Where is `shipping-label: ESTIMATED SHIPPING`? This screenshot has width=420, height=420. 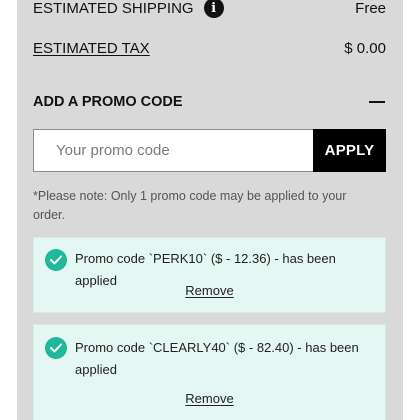
shipping-label: ESTIMATED SHIPPING is located at coordinates (113, 8).